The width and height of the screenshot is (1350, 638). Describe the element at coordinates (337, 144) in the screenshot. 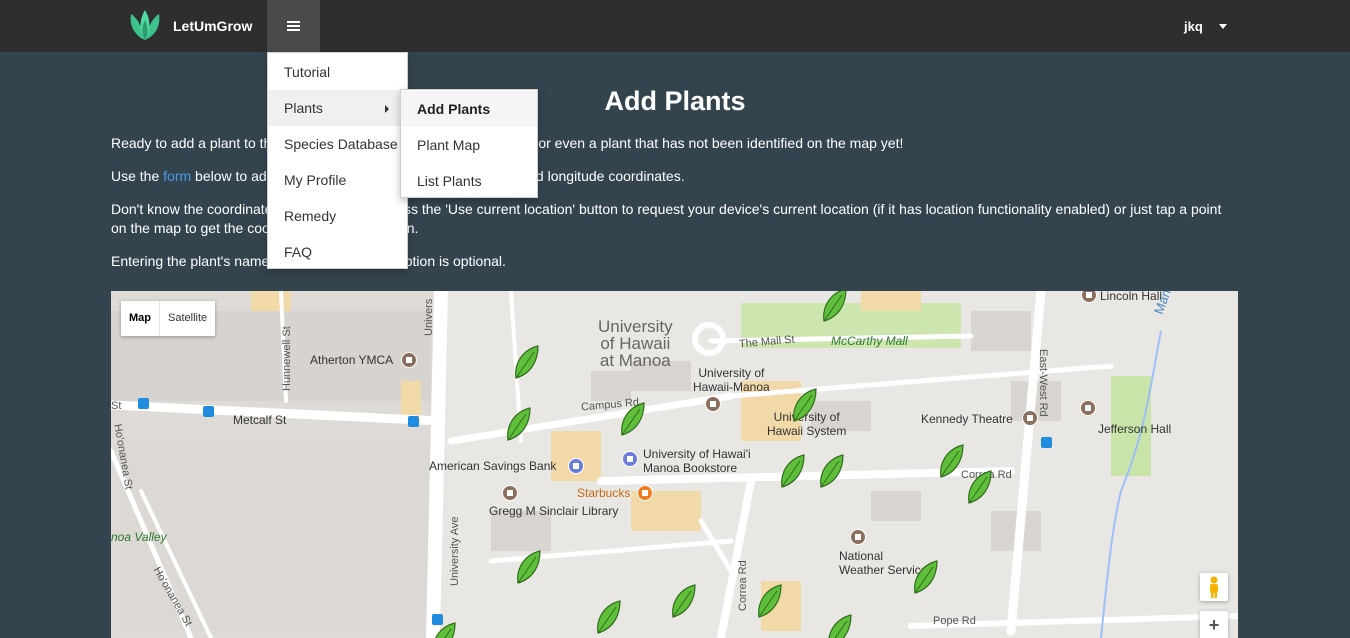

I see `menu-item-species-database: Species Database` at that location.